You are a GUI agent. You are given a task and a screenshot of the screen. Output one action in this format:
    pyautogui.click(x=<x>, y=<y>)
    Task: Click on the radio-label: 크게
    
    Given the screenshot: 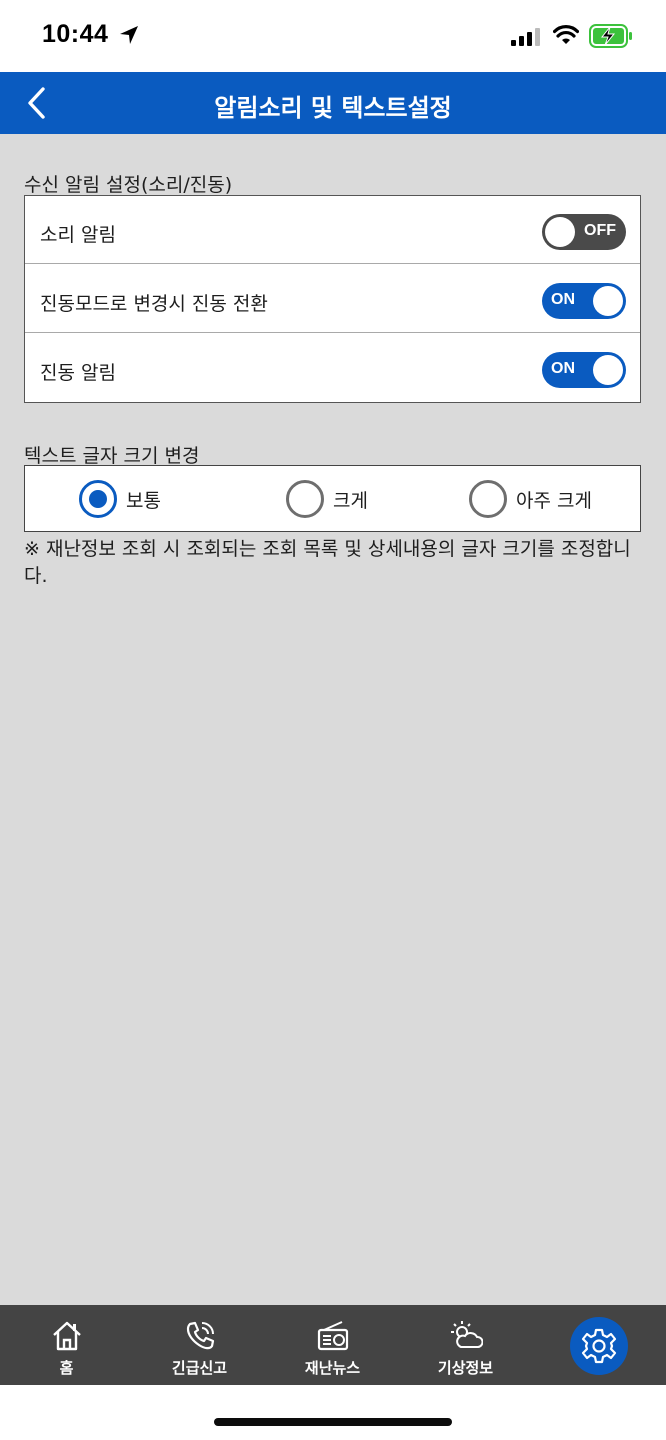 What is the action you would take?
    pyautogui.click(x=350, y=500)
    